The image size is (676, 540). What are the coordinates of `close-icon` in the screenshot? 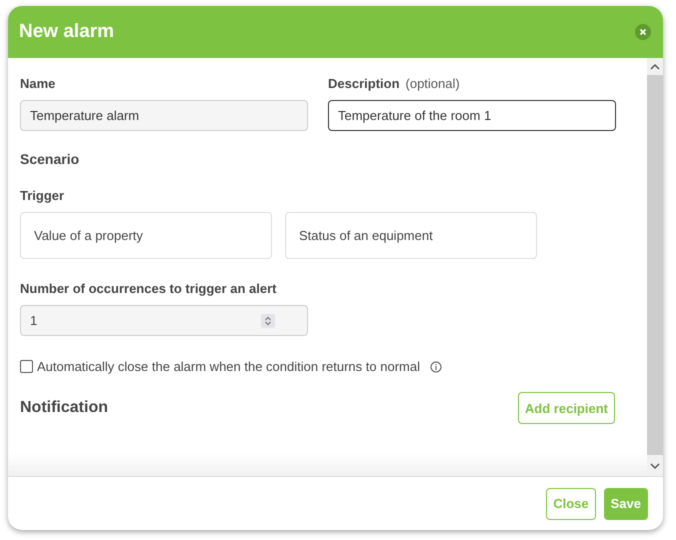 It's located at (643, 32).